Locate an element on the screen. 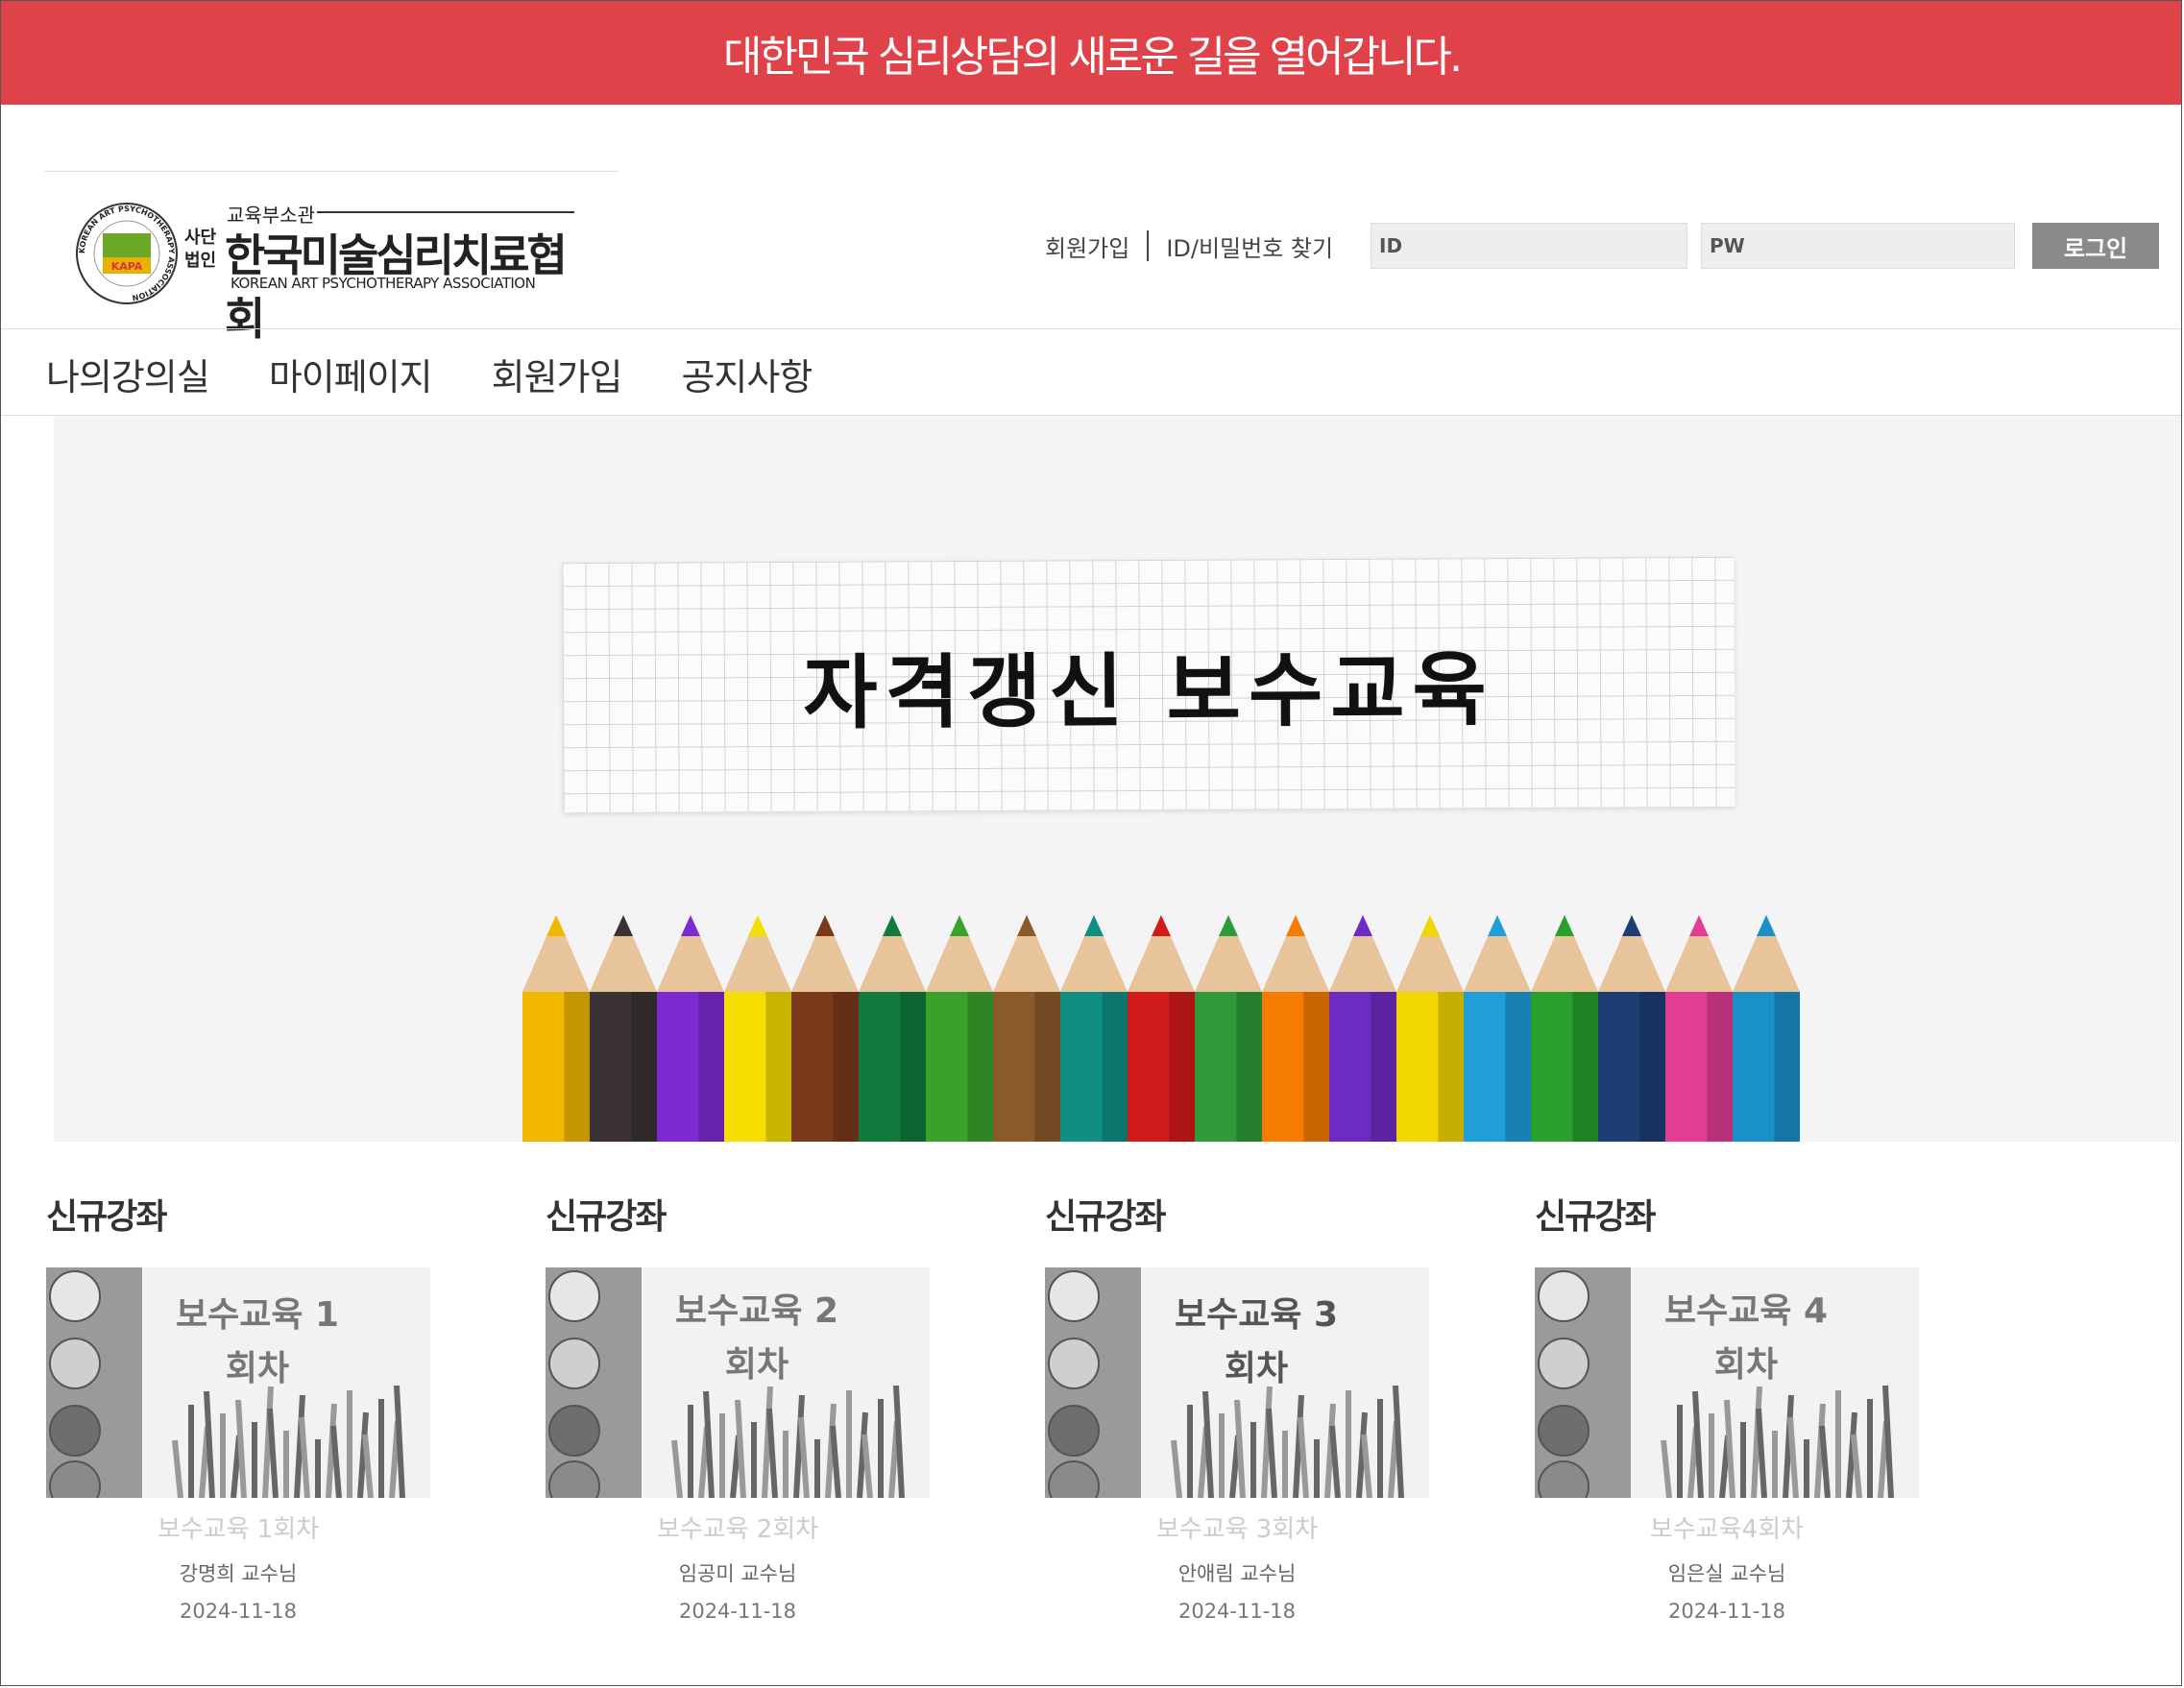  logo-english: KOREAN ART PSYCHOTHERAPY ASSOCIATION is located at coordinates (383, 284).